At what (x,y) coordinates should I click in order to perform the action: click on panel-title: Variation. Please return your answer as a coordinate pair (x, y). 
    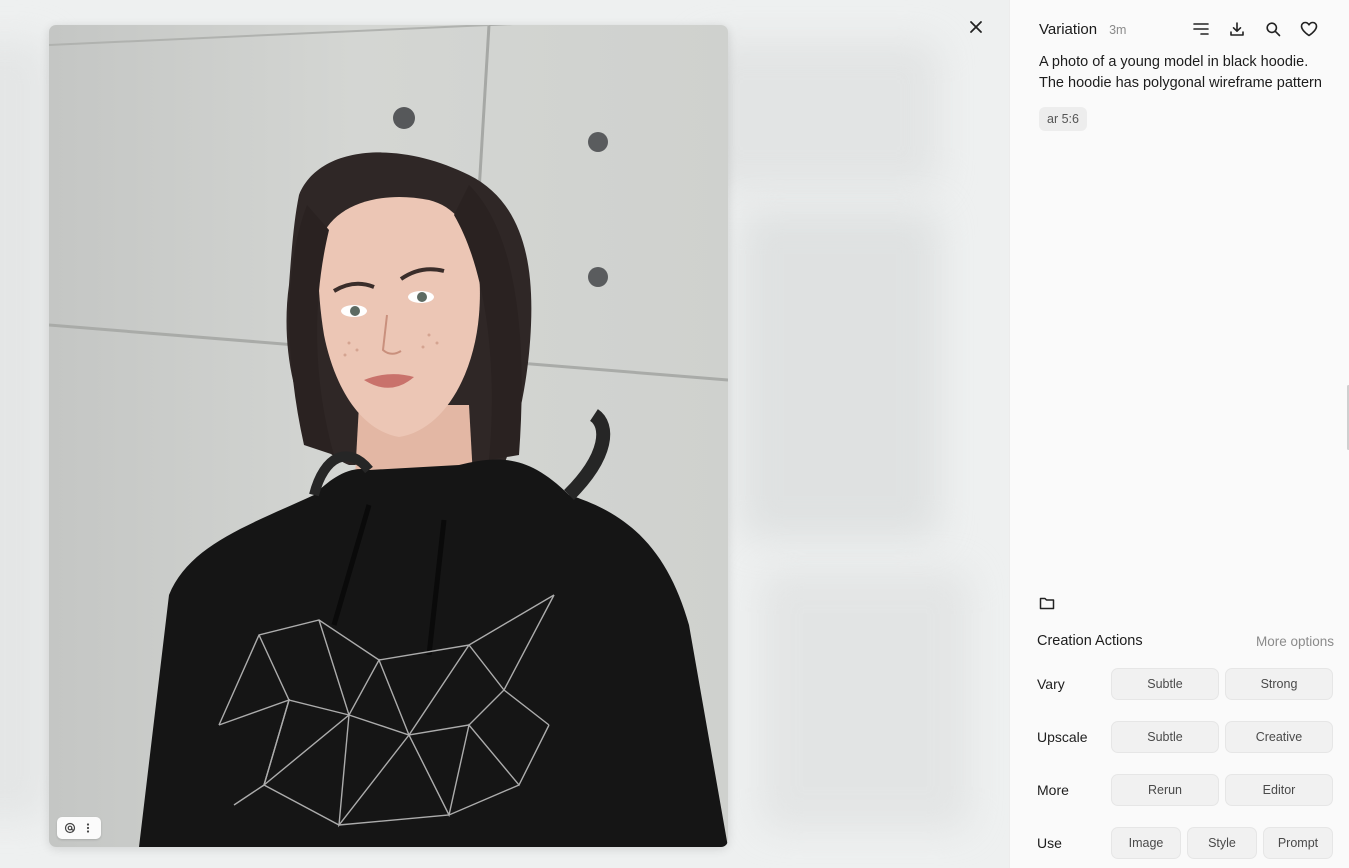
    Looking at the image, I should click on (1068, 29).